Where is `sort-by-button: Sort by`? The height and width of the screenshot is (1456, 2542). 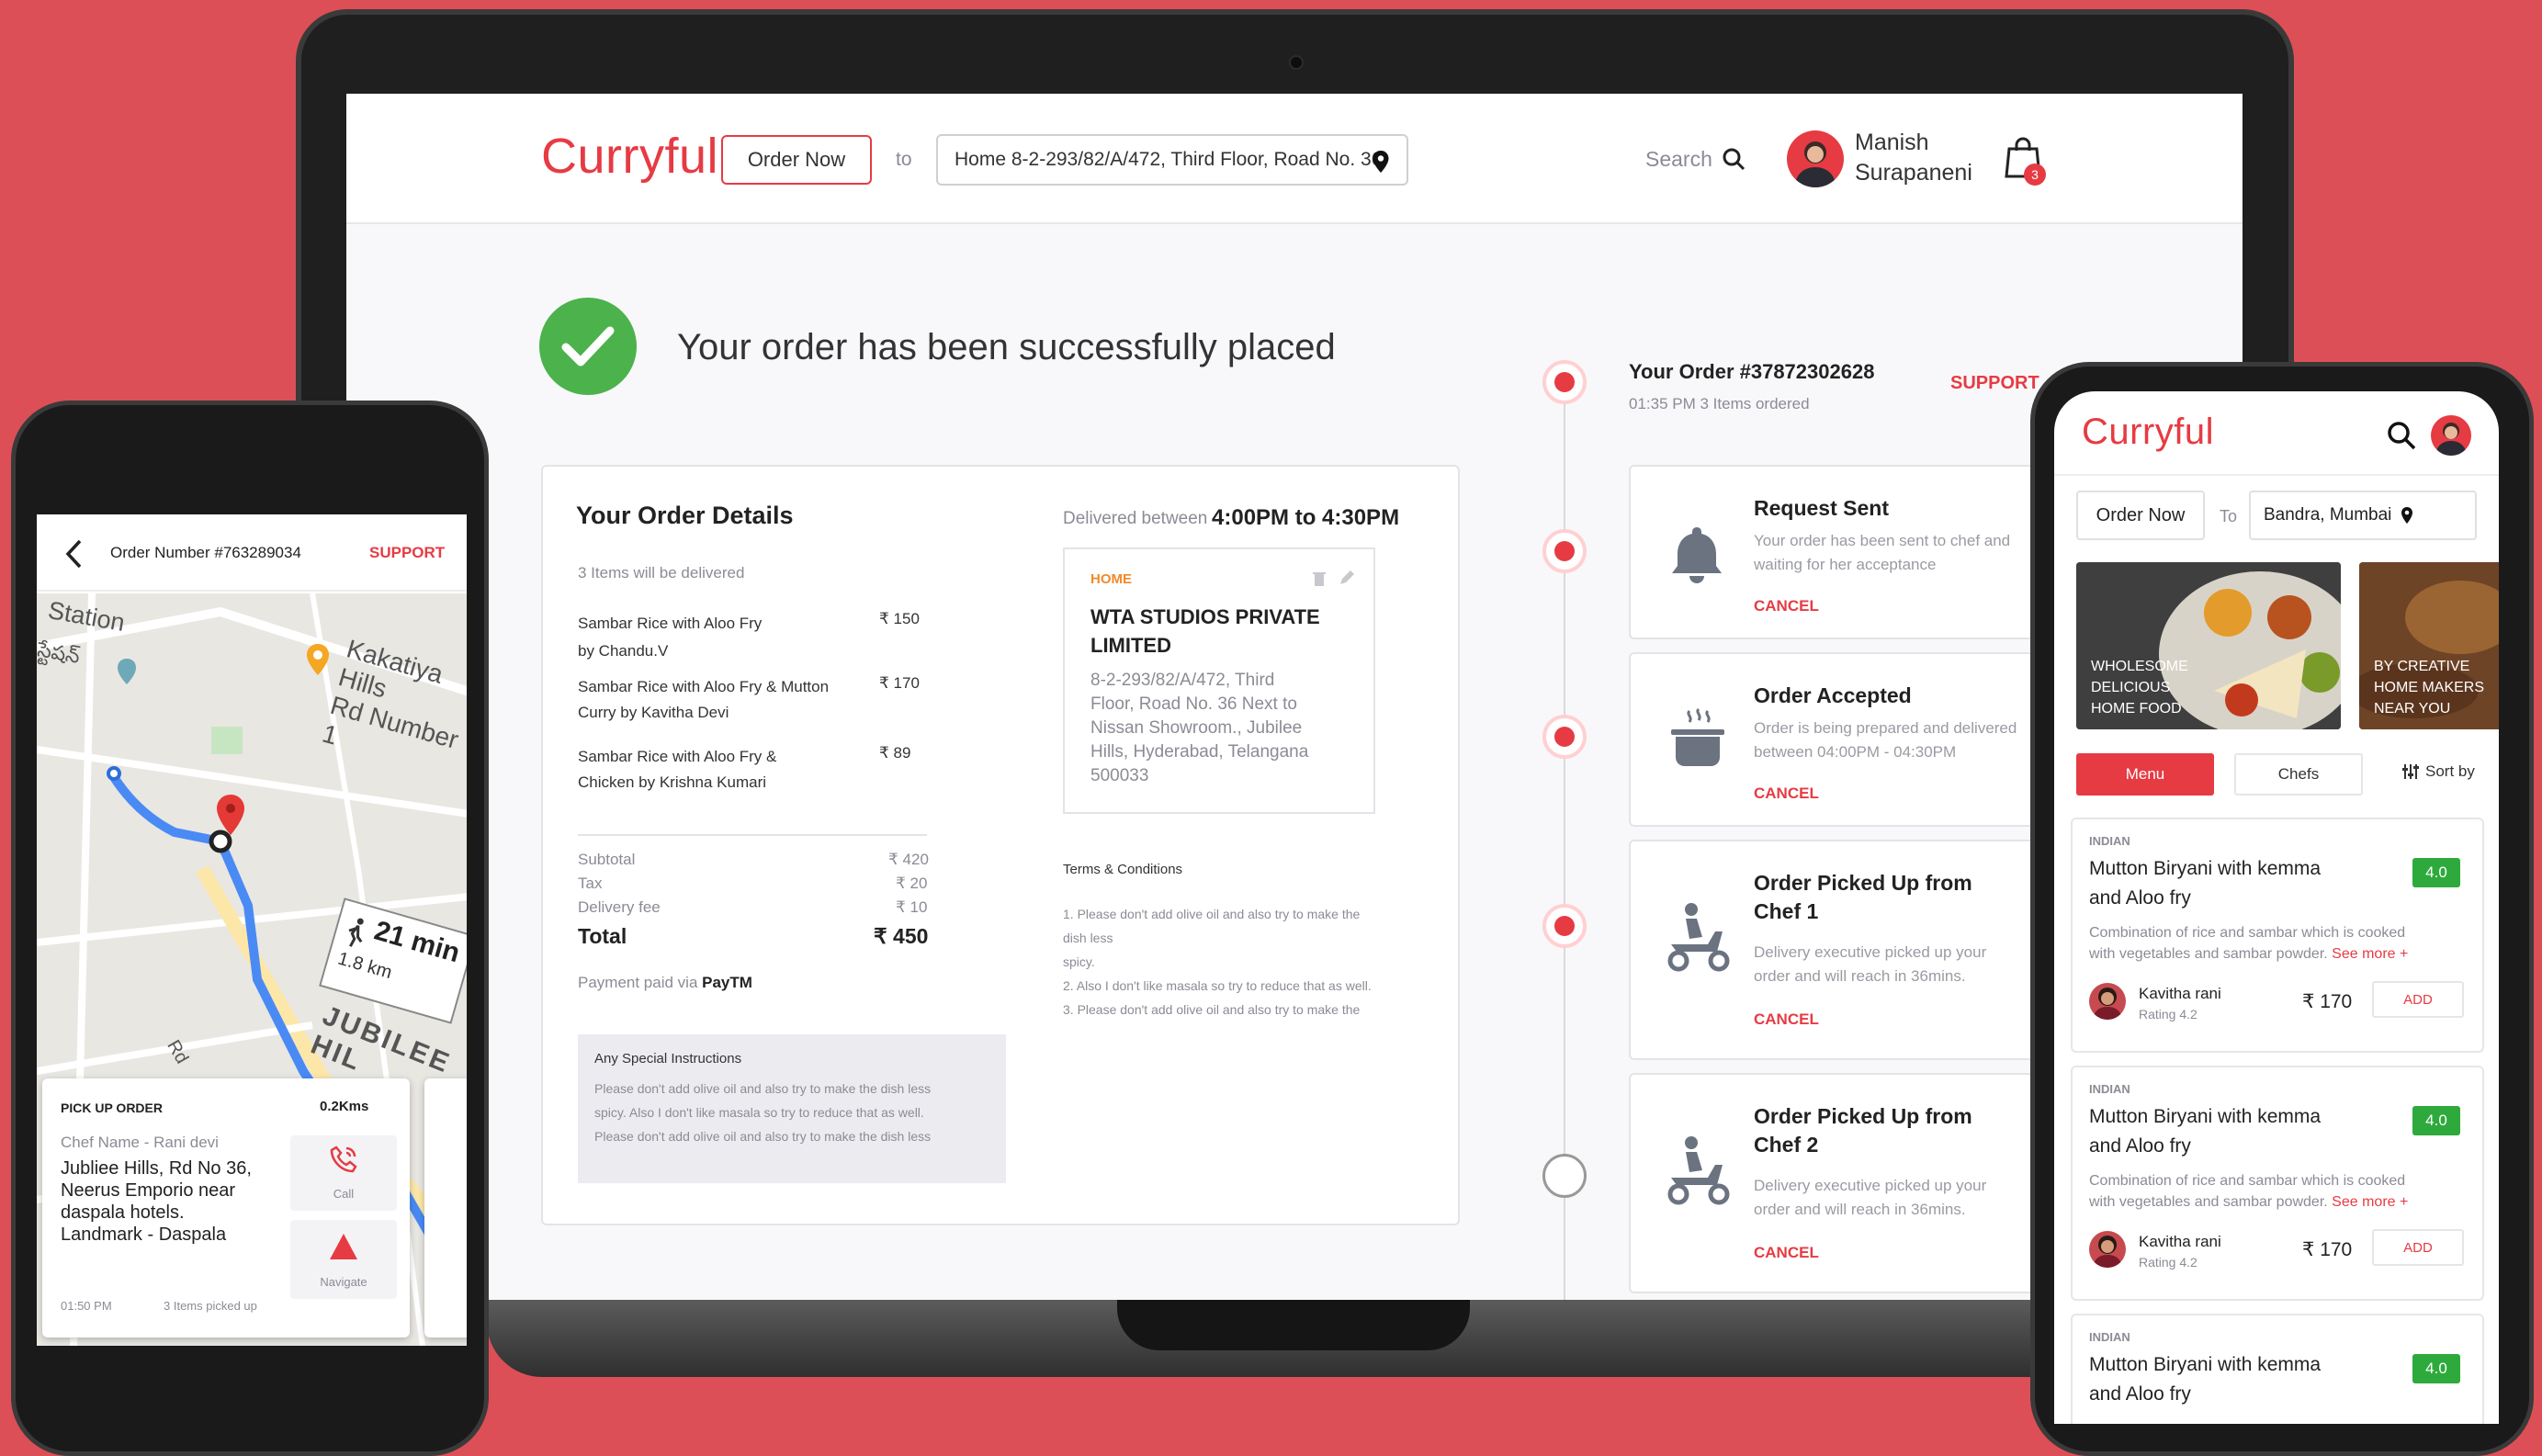 sort-by-button: Sort by is located at coordinates (2438, 771).